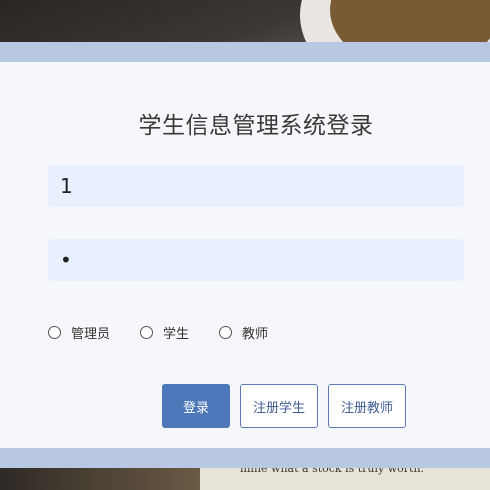 The height and width of the screenshot is (490, 490). I want to click on role-option-student: 学生, so click(164, 332).